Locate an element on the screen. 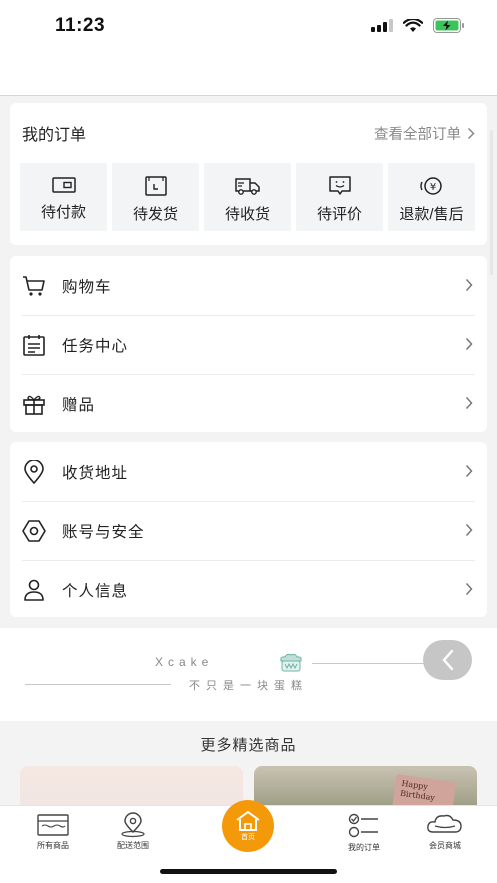 Image resolution: width=497 pixels, height=883 pixels. status-time: 11:23 is located at coordinates (80, 25).